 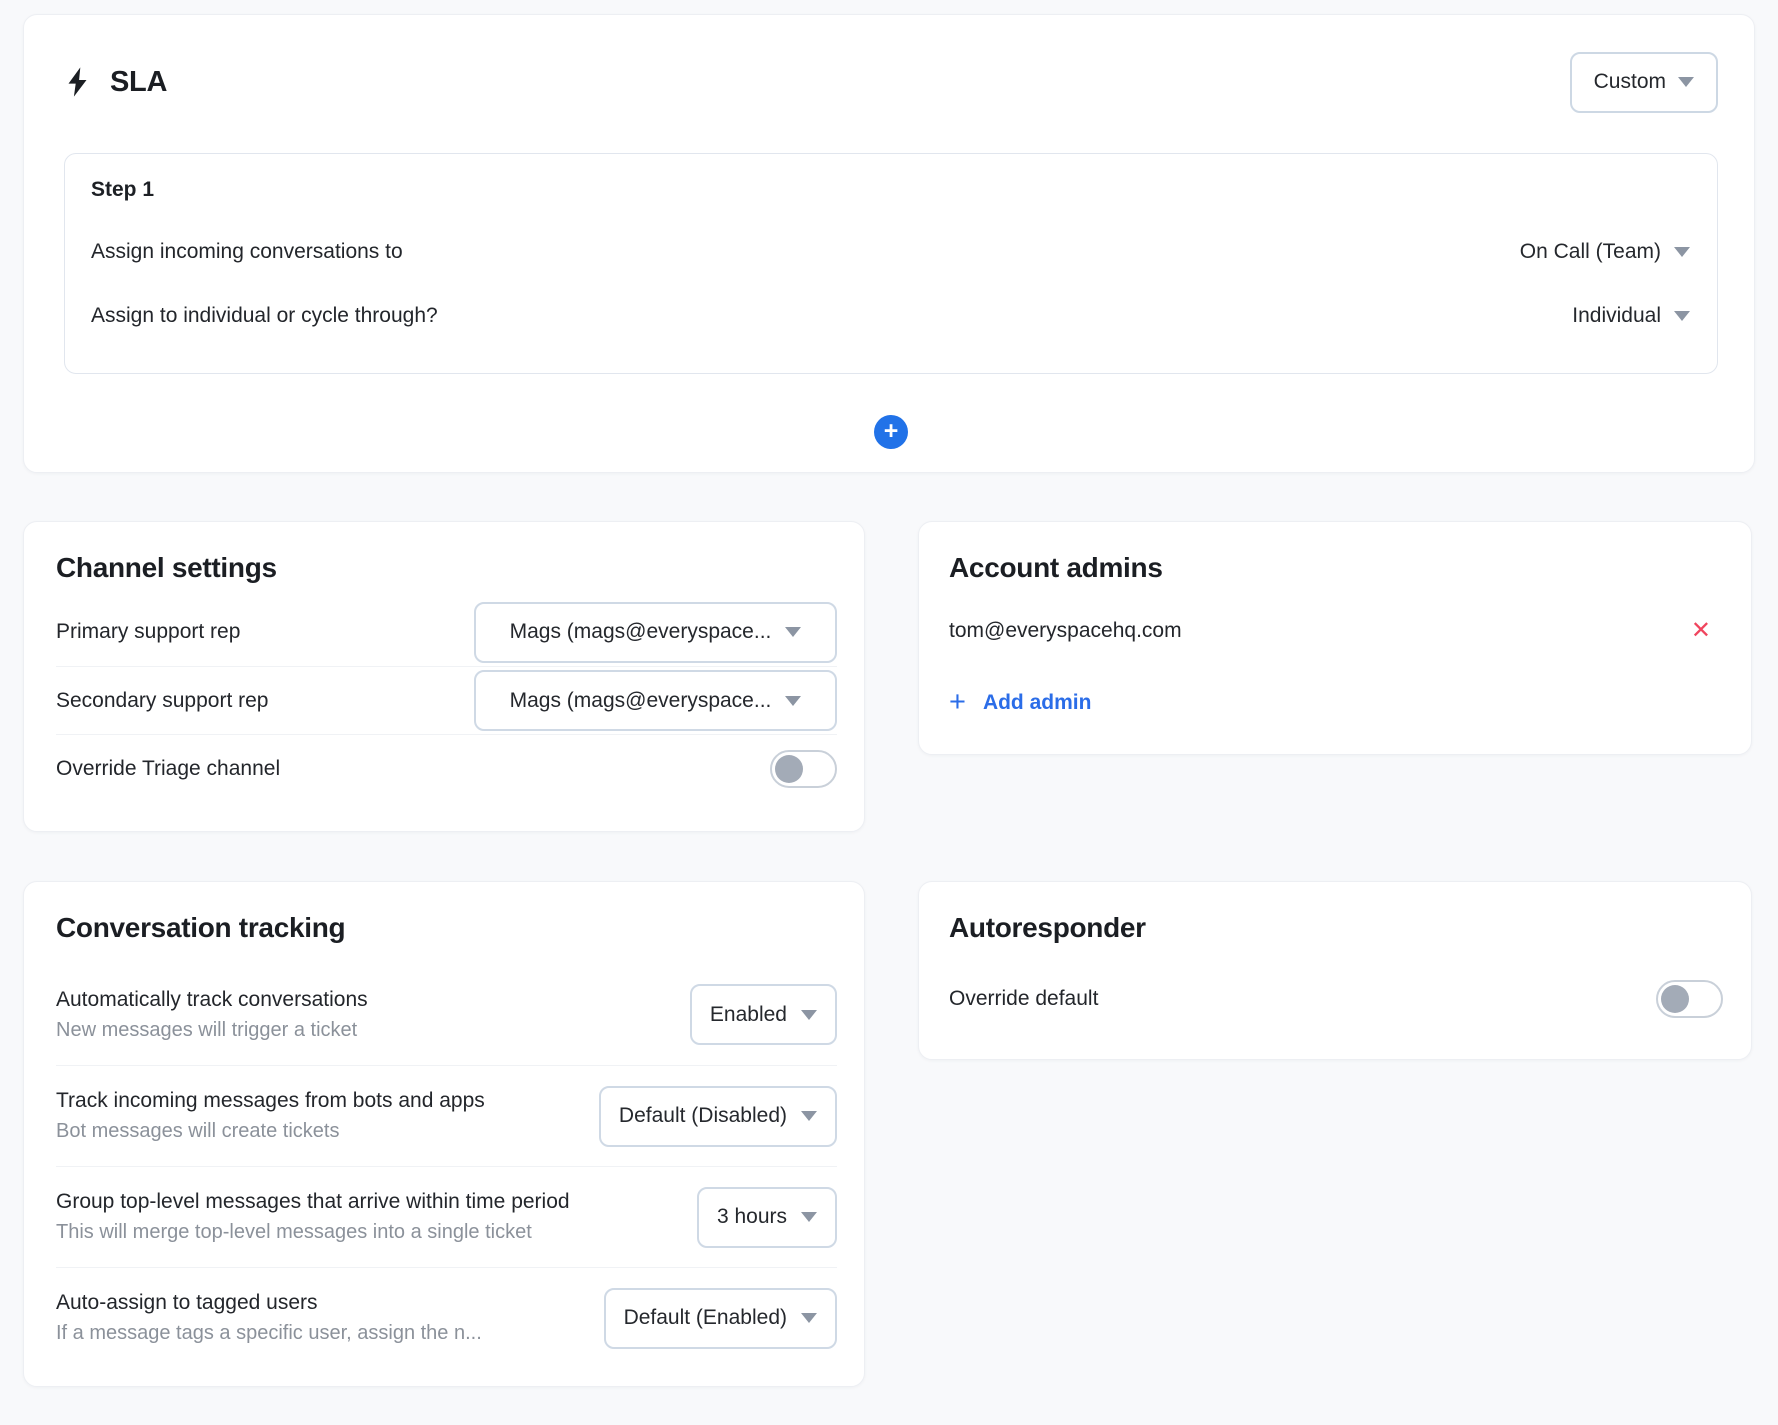 I want to click on group-messages-dropdown: 3 hours, so click(x=766, y=1217).